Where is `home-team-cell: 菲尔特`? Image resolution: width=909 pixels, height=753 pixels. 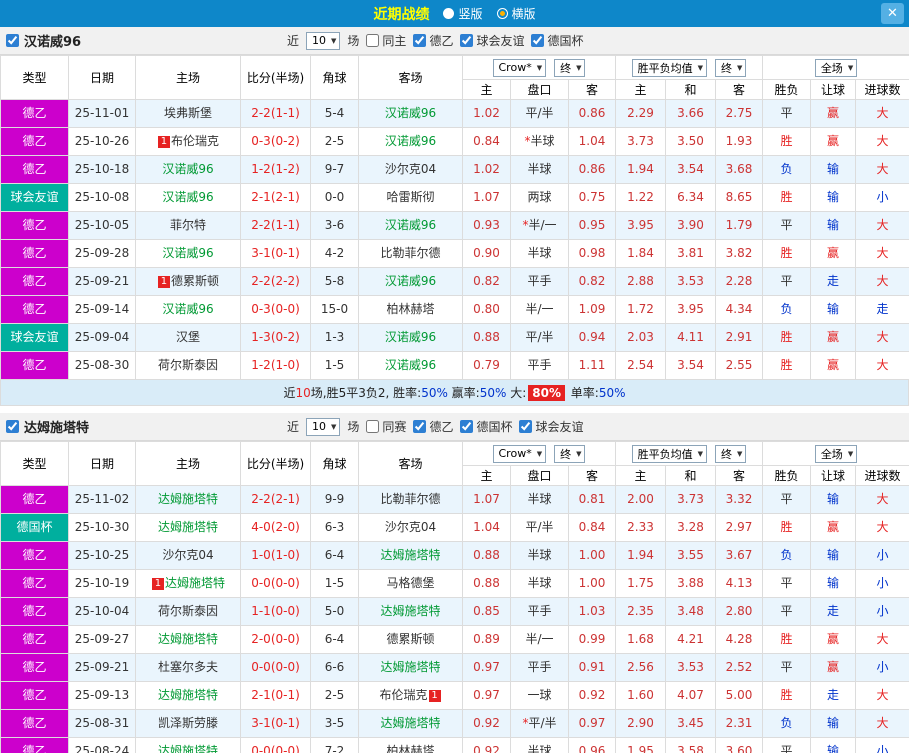
home-team-cell: 菲尔特 is located at coordinates (188, 225).